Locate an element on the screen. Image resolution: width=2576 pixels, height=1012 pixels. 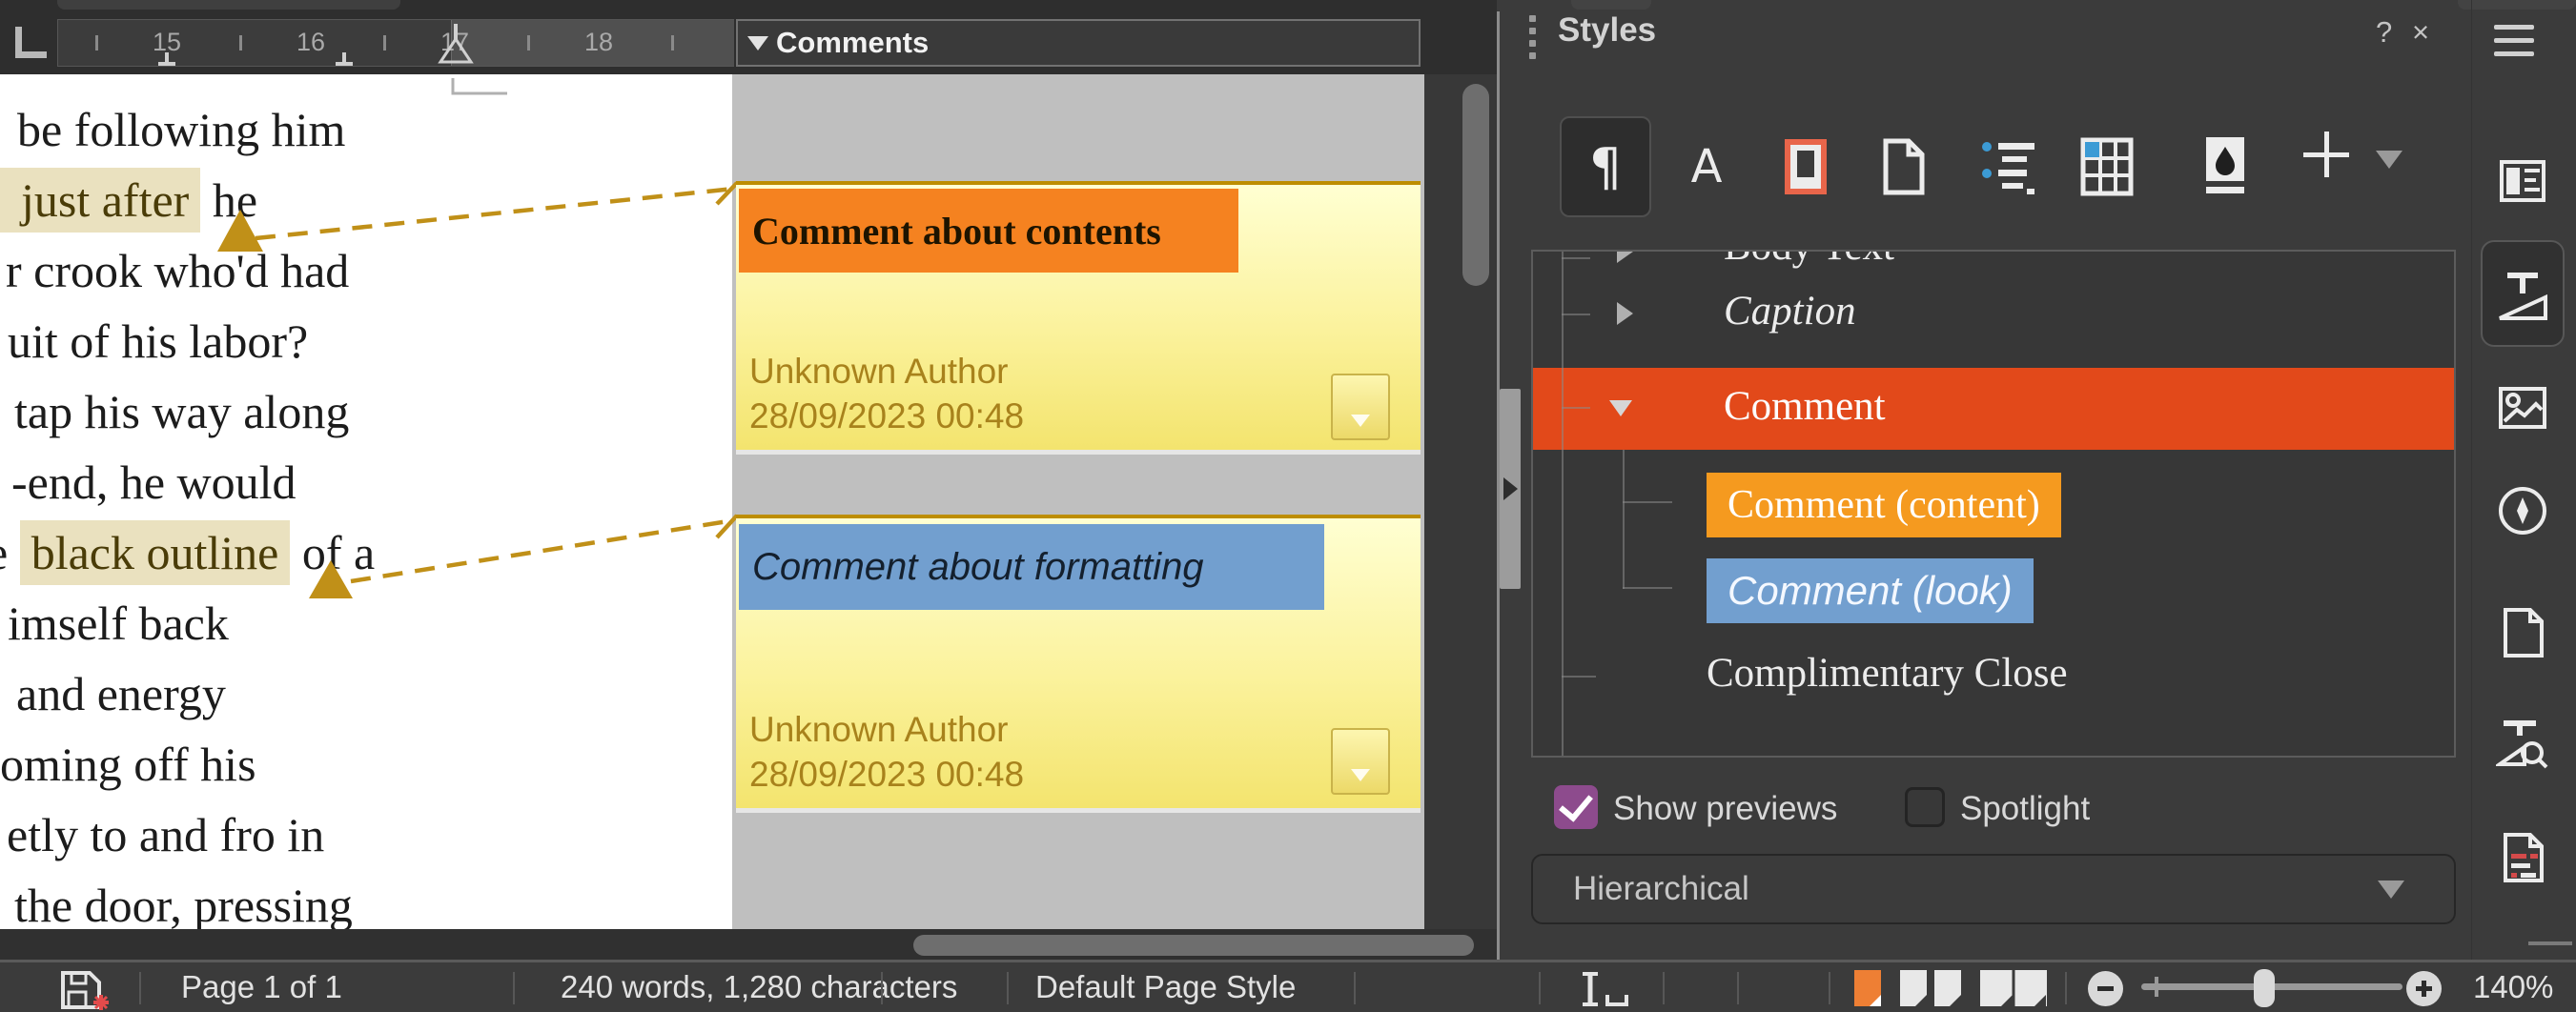
frame-styles-button is located at coordinates (1806, 166).